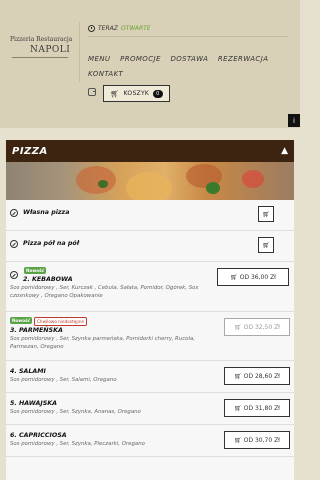 This screenshot has width=320, height=480. What do you see at coordinates (28, 371) in the screenshot?
I see `product-name: 4. SALAMI` at bounding box center [28, 371].